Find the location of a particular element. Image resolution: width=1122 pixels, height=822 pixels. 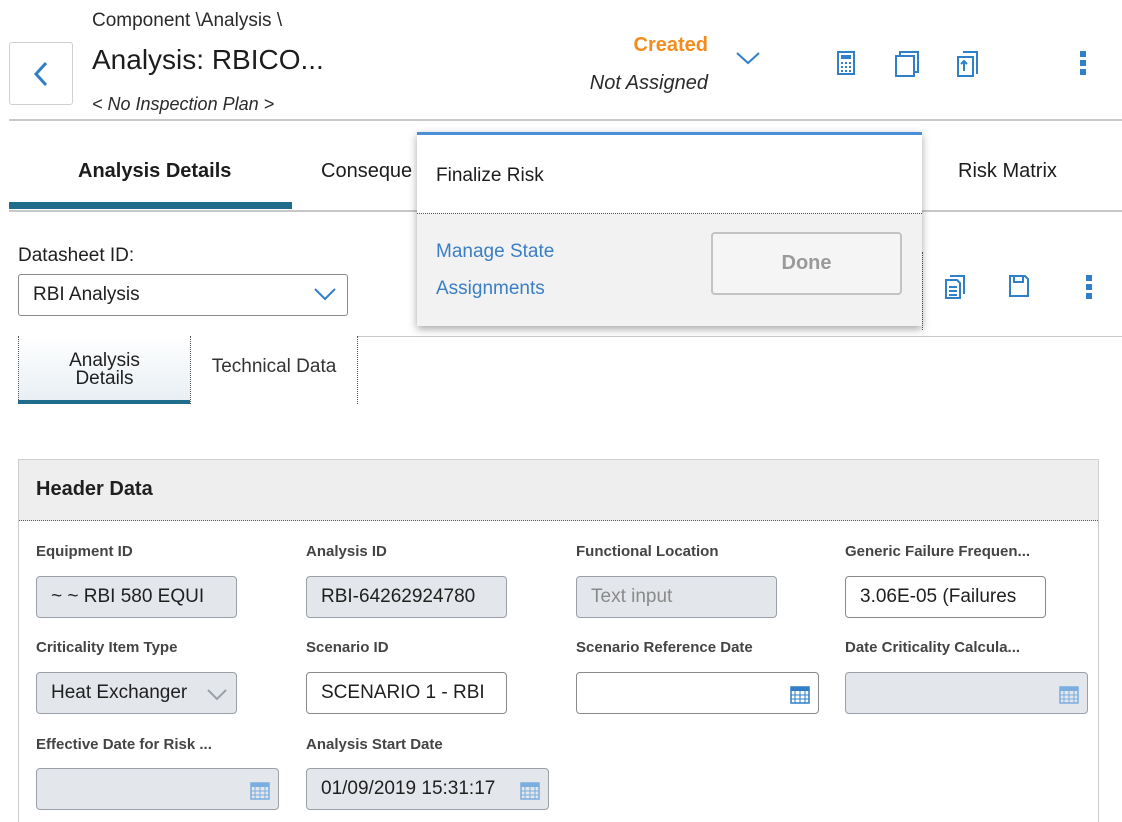

report-button is located at coordinates (968, 64).